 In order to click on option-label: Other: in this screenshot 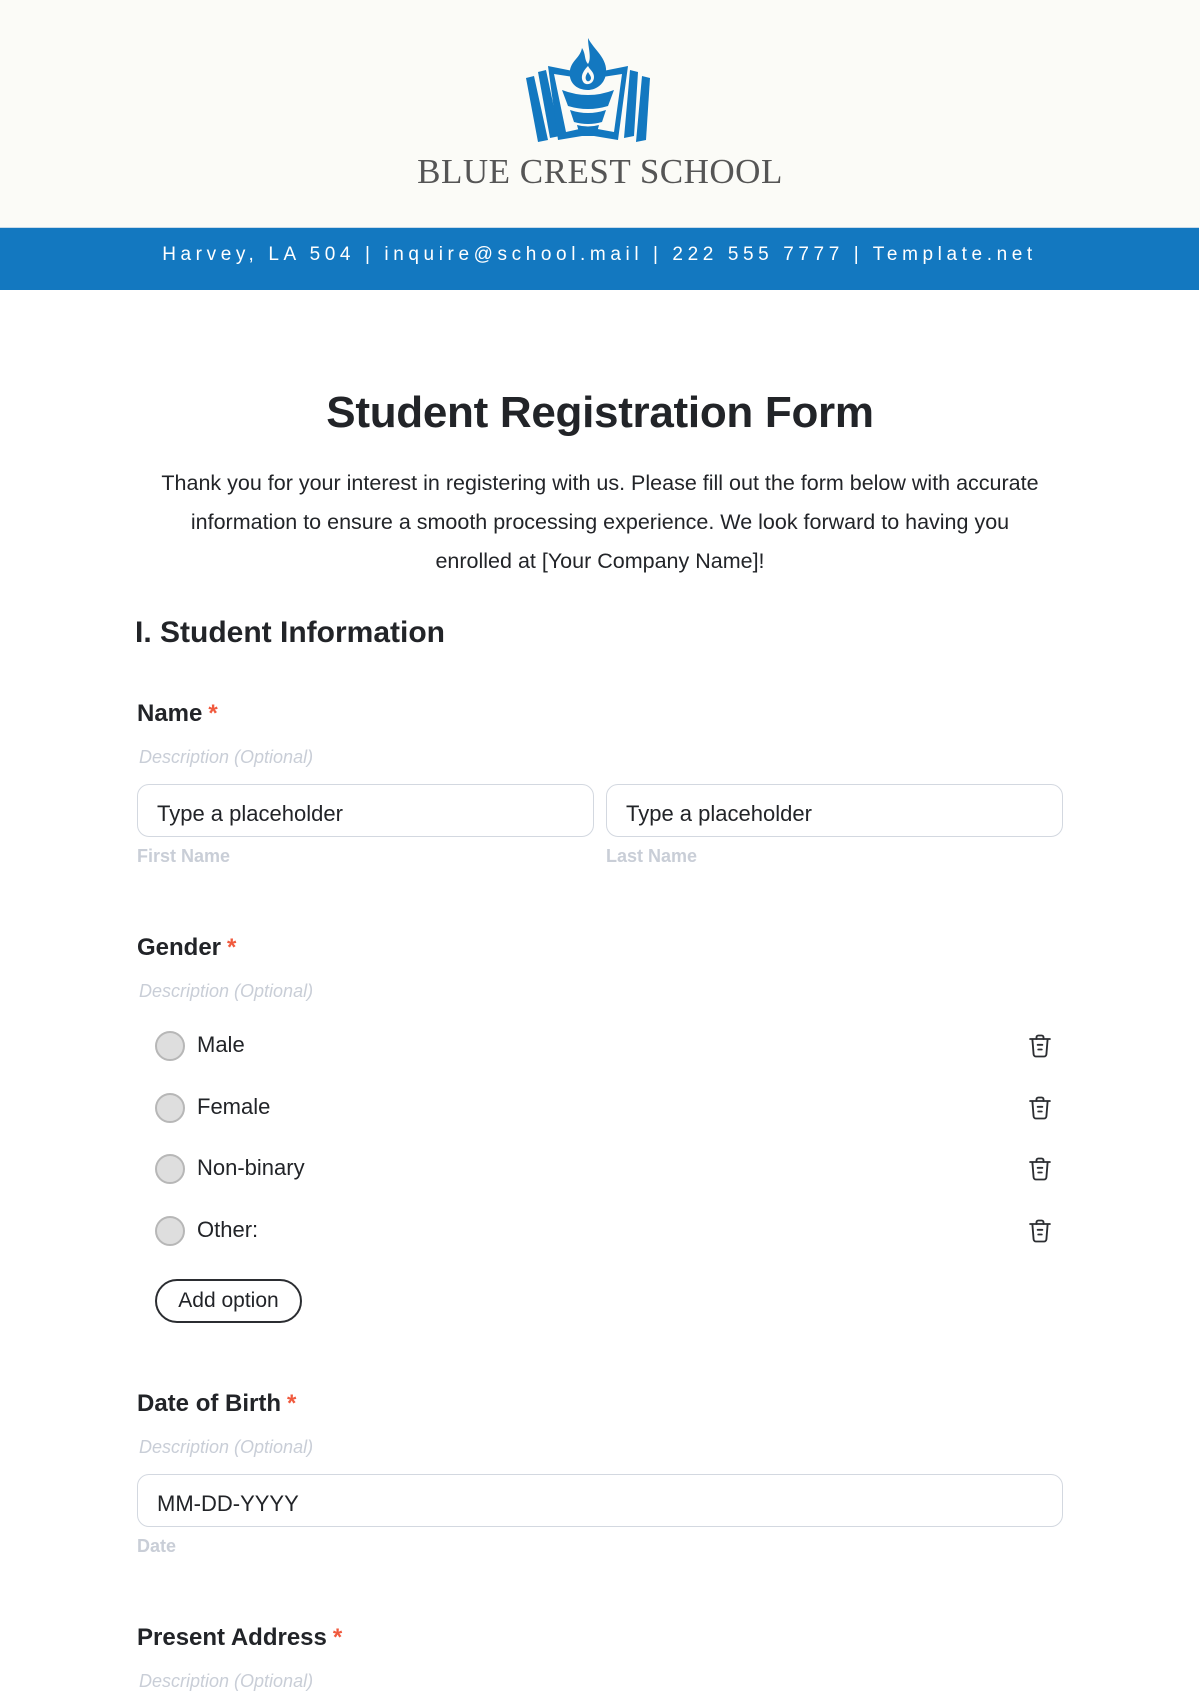, I will do `click(227, 1230)`.